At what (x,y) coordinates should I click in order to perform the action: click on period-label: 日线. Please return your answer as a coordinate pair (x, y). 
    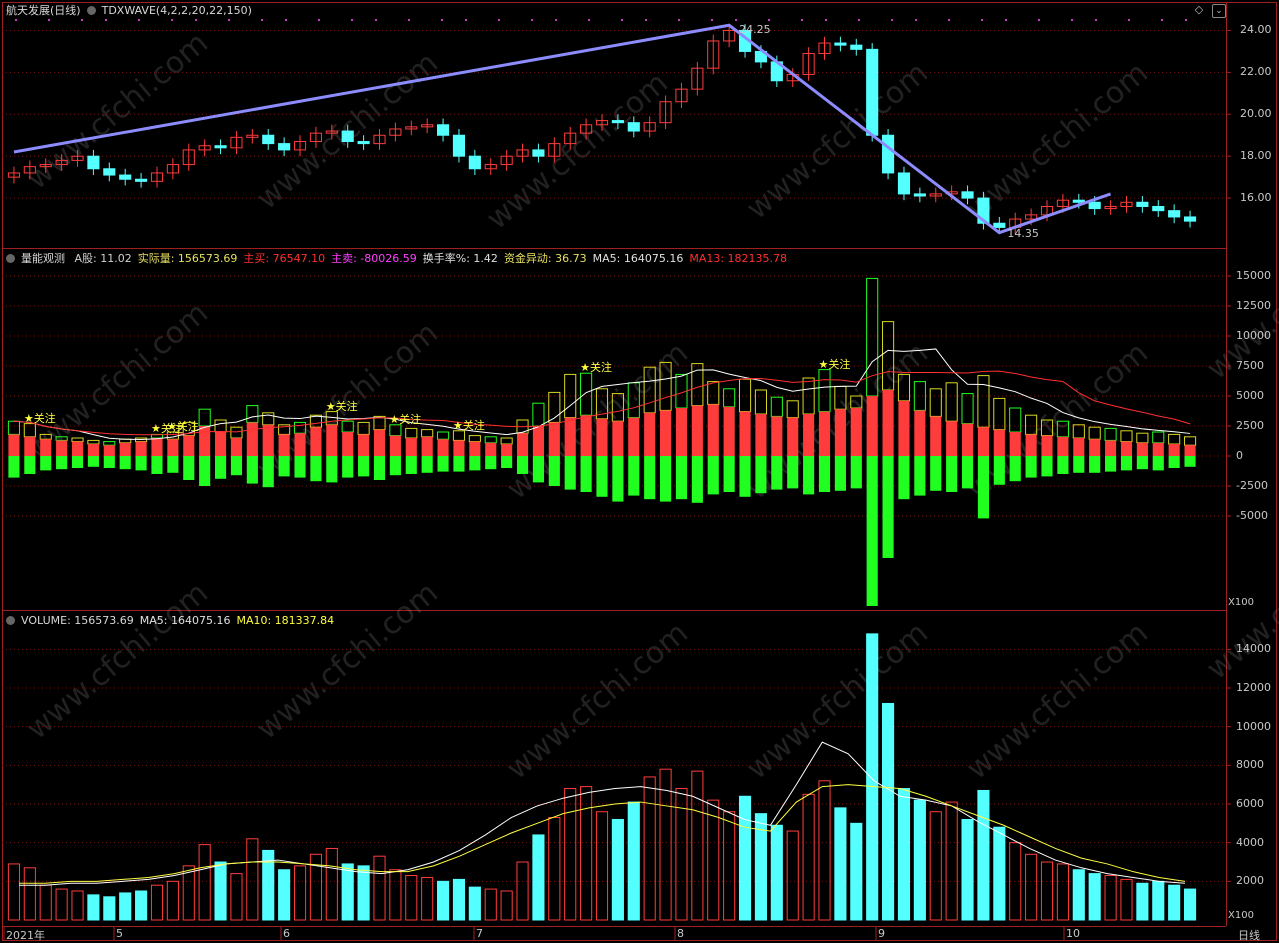
    Looking at the image, I should click on (1249, 935).